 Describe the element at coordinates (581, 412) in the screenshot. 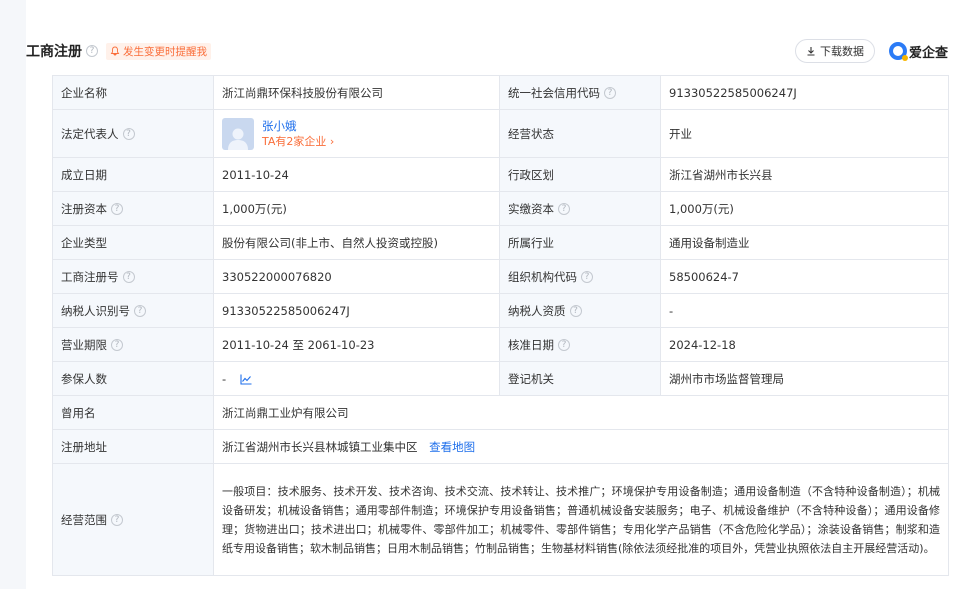

I see `former-name-value: 浙江尚鼎工业炉有限公司` at that location.